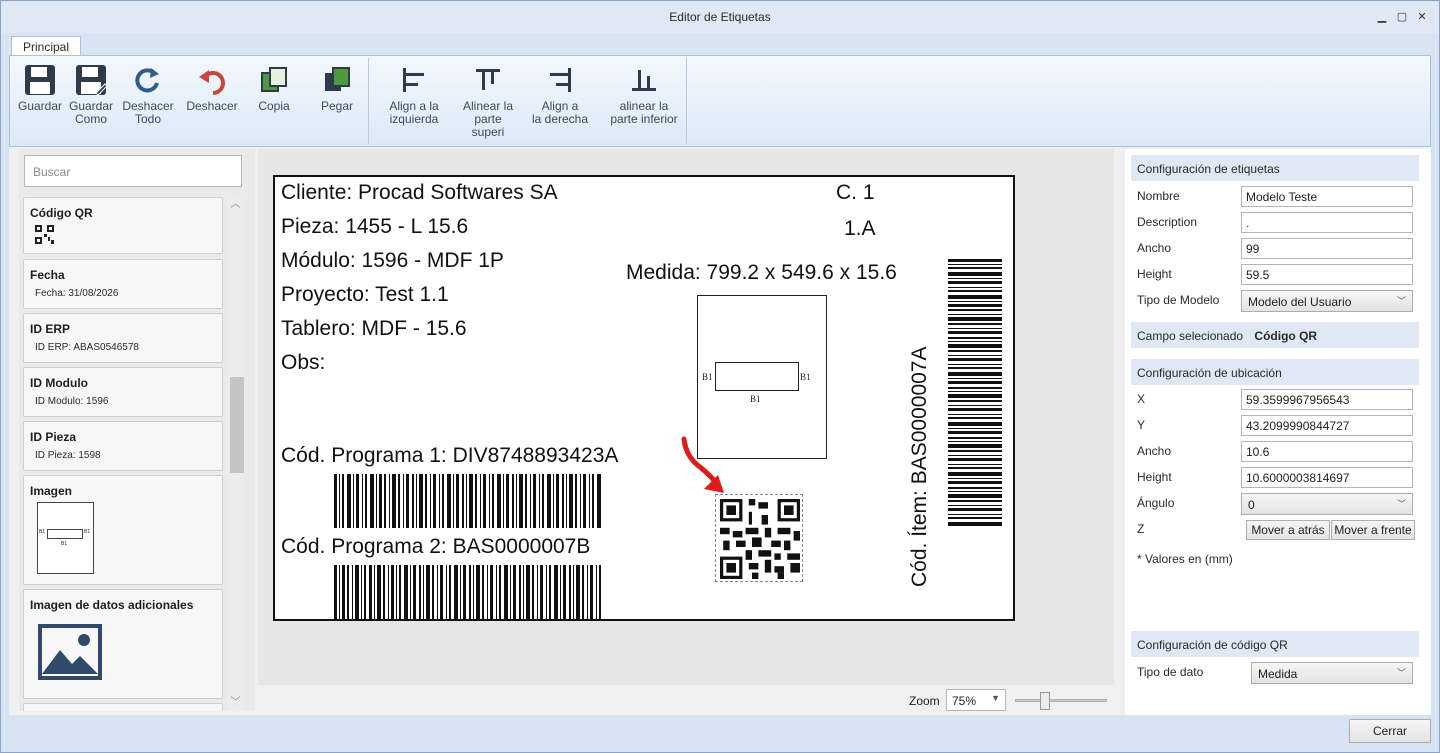 This screenshot has height=753, width=1440. I want to click on data-type-label: Tipo de dato, so click(1170, 672).